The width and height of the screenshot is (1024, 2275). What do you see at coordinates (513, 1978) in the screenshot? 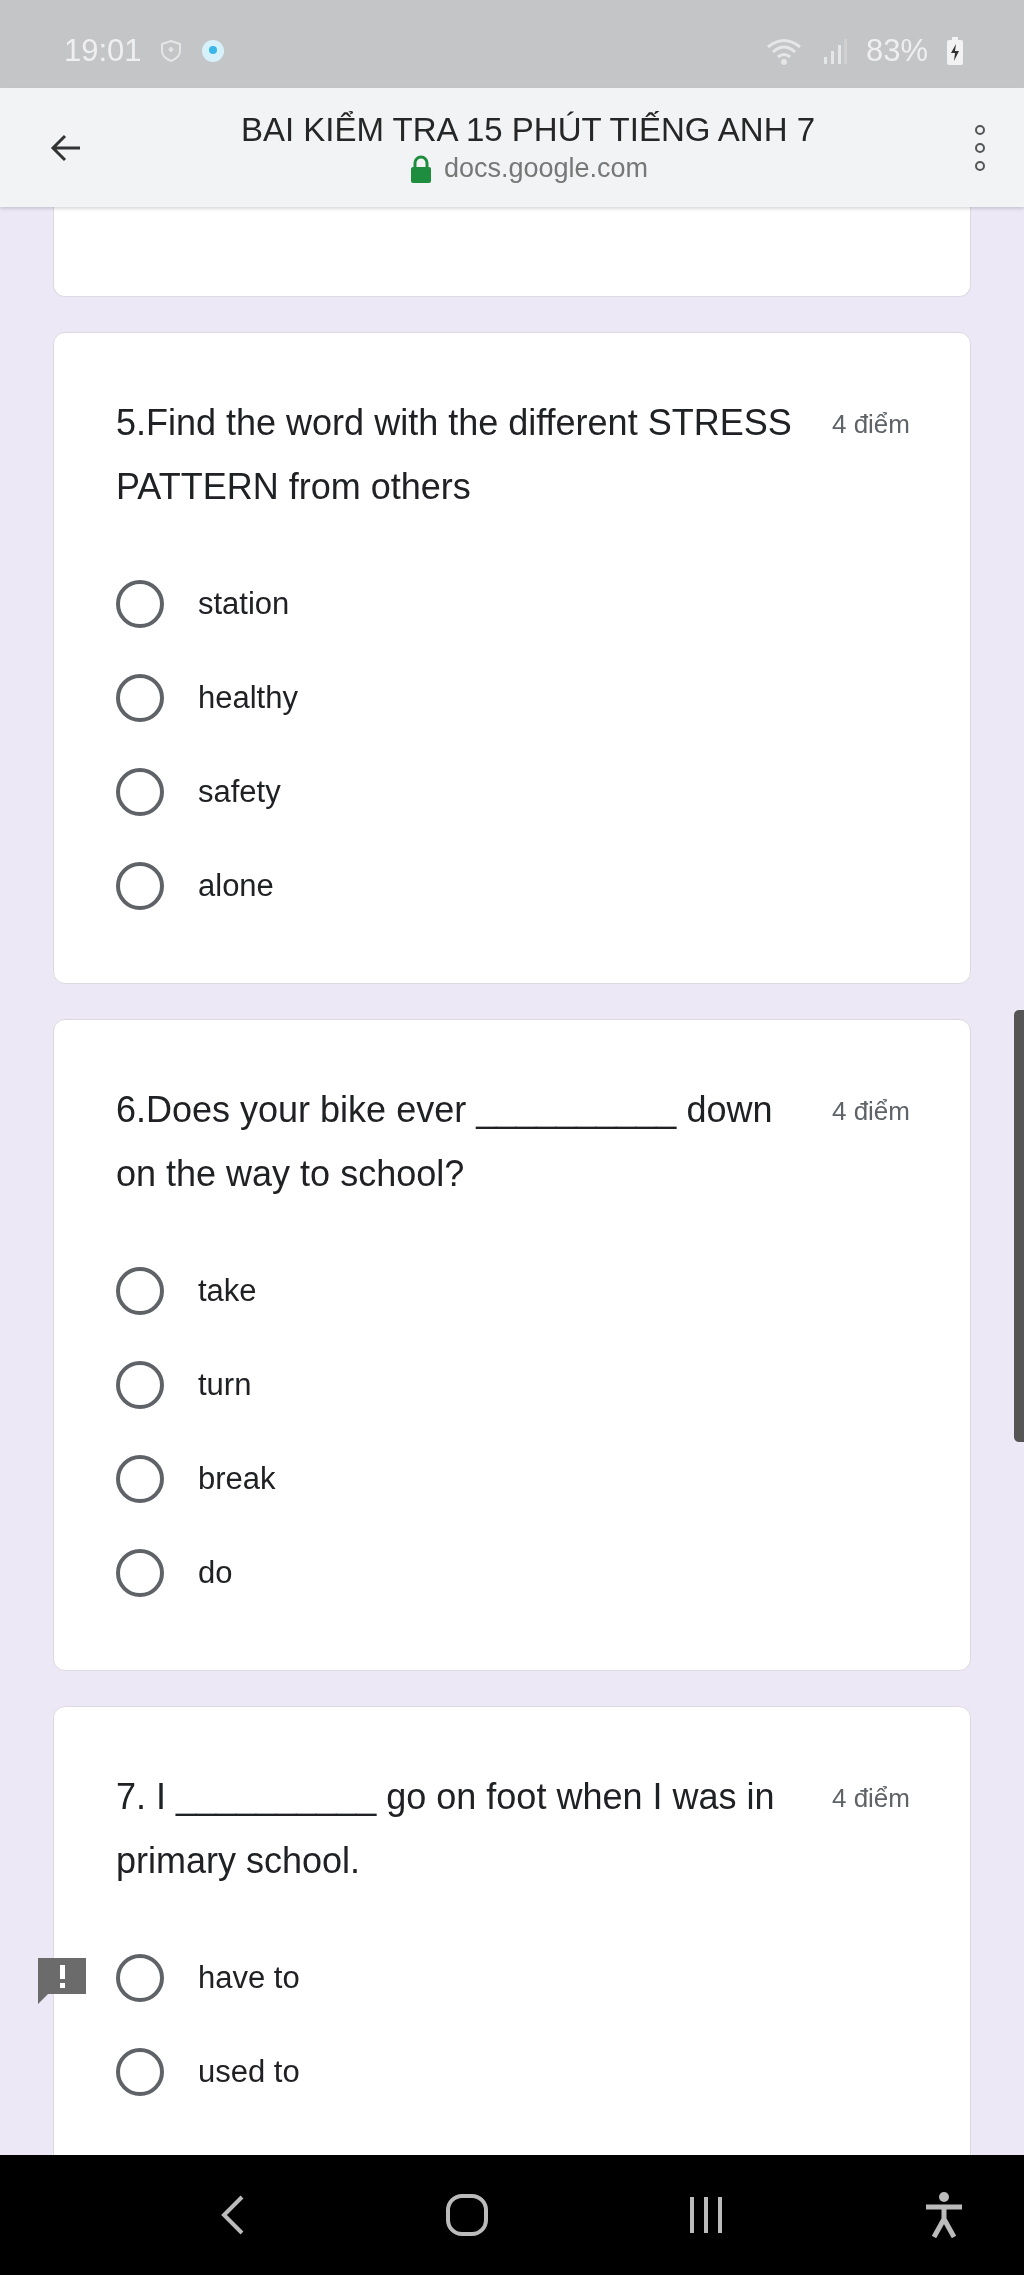
I see `radio-option: have to` at bounding box center [513, 1978].